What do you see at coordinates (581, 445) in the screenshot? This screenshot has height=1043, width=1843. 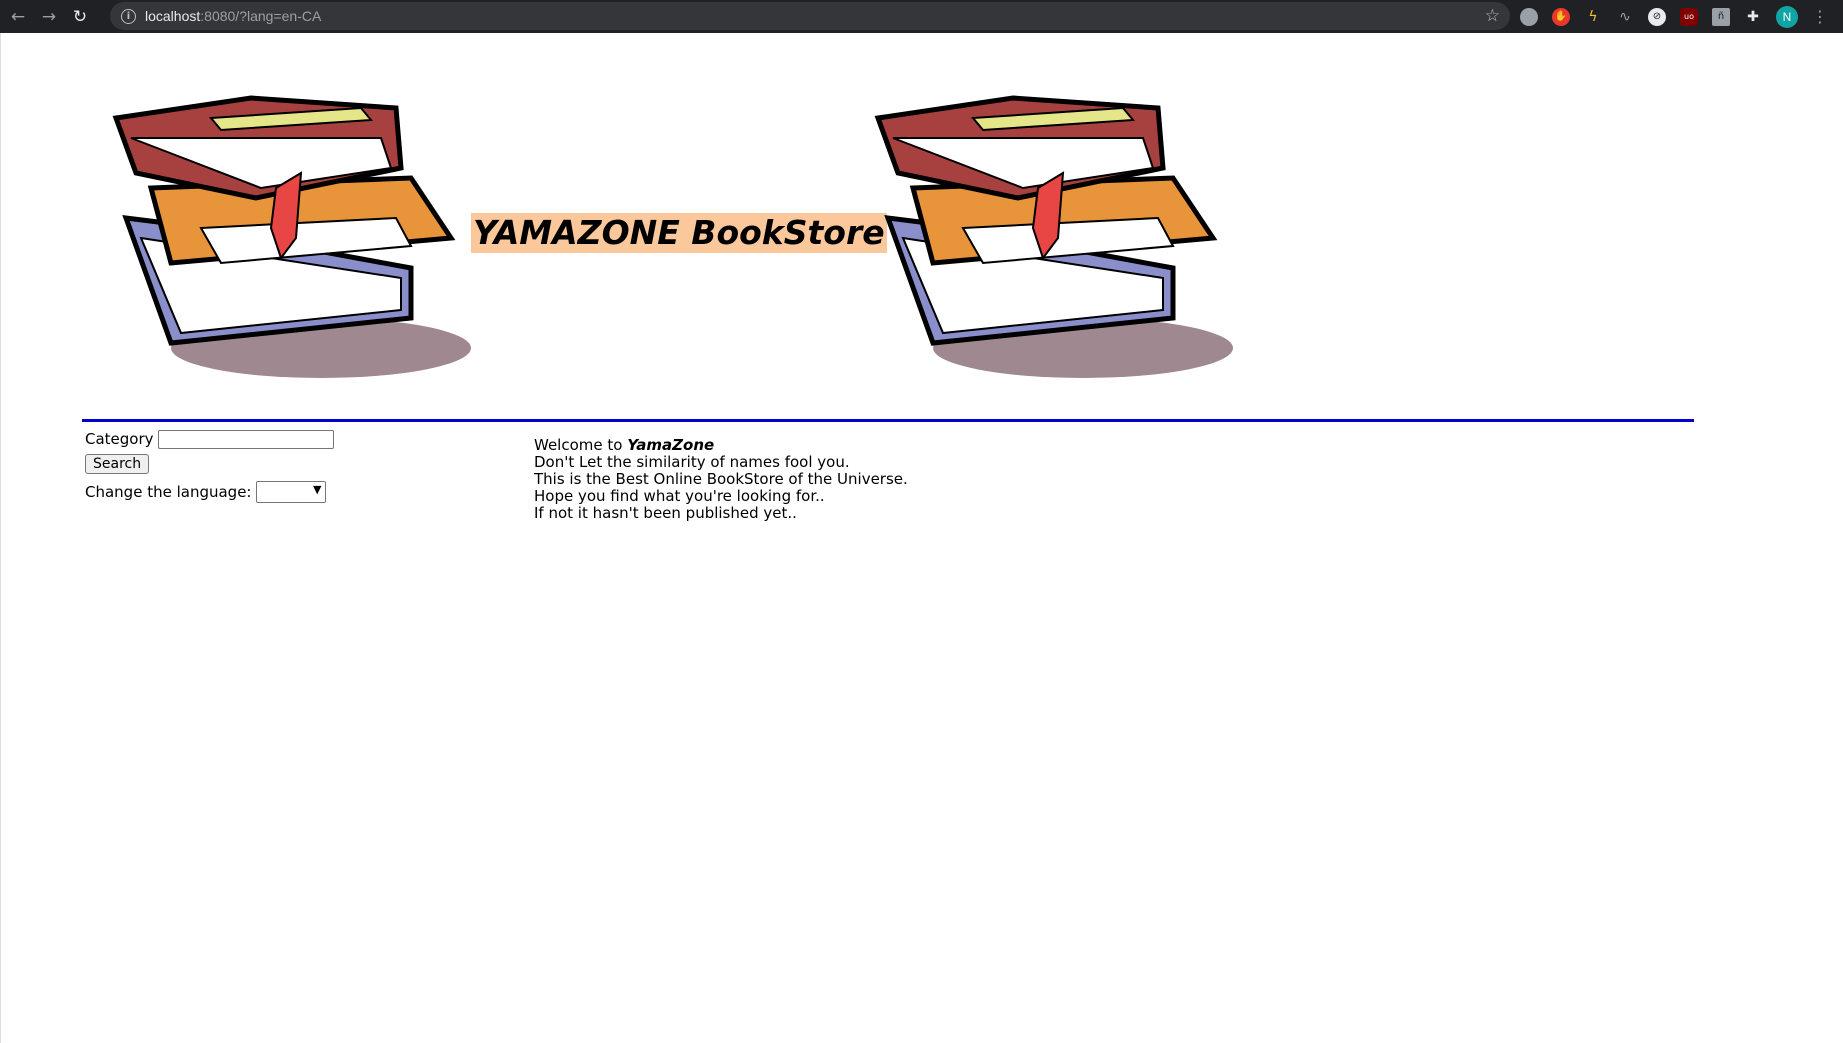 I see `welcome-prefix: Welcome to` at bounding box center [581, 445].